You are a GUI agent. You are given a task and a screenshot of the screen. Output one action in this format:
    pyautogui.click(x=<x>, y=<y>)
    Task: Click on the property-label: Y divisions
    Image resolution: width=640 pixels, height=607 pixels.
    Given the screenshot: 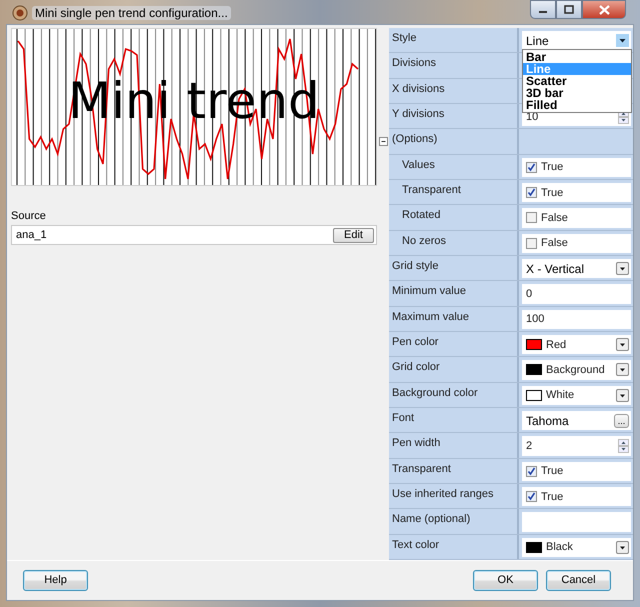 What is the action you would take?
    pyautogui.click(x=454, y=116)
    